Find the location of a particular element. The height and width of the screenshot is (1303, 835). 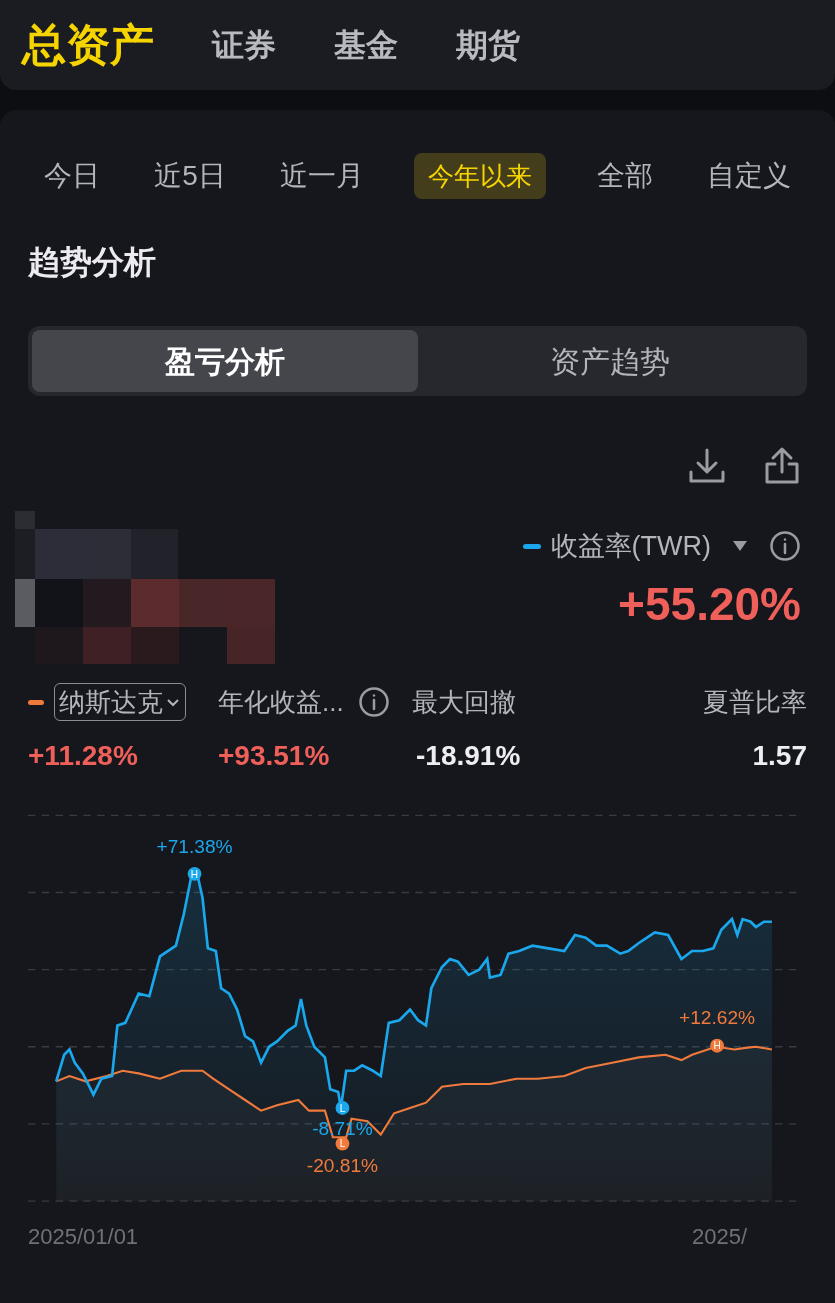

axis-date: 2025/01/01 is located at coordinates (83, 1237).